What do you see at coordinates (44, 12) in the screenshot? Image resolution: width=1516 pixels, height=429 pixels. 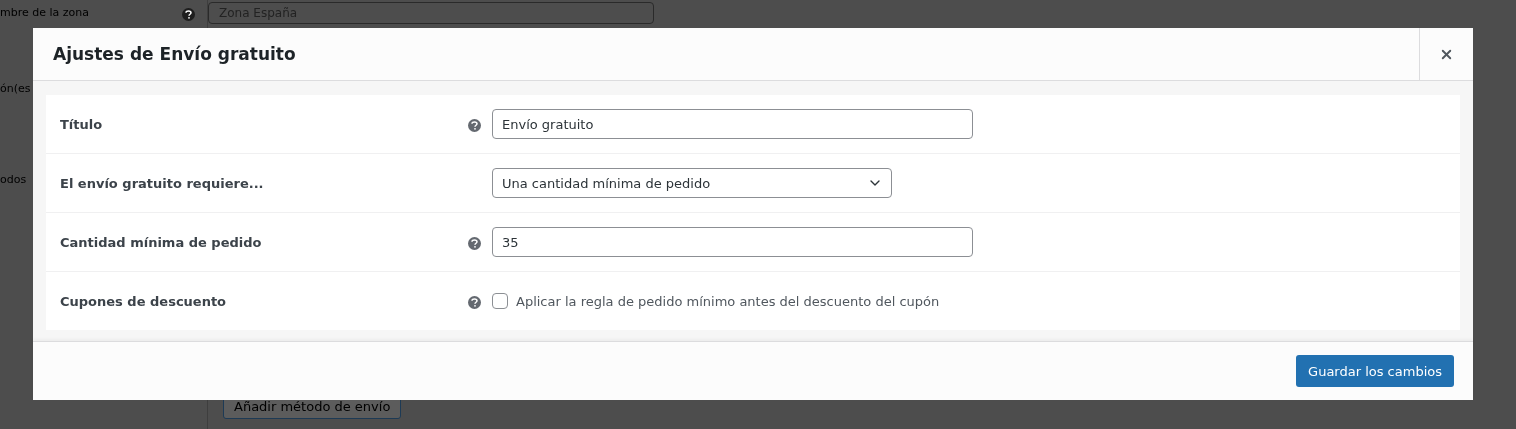 I see `zone-name-label: mbre de la zona` at bounding box center [44, 12].